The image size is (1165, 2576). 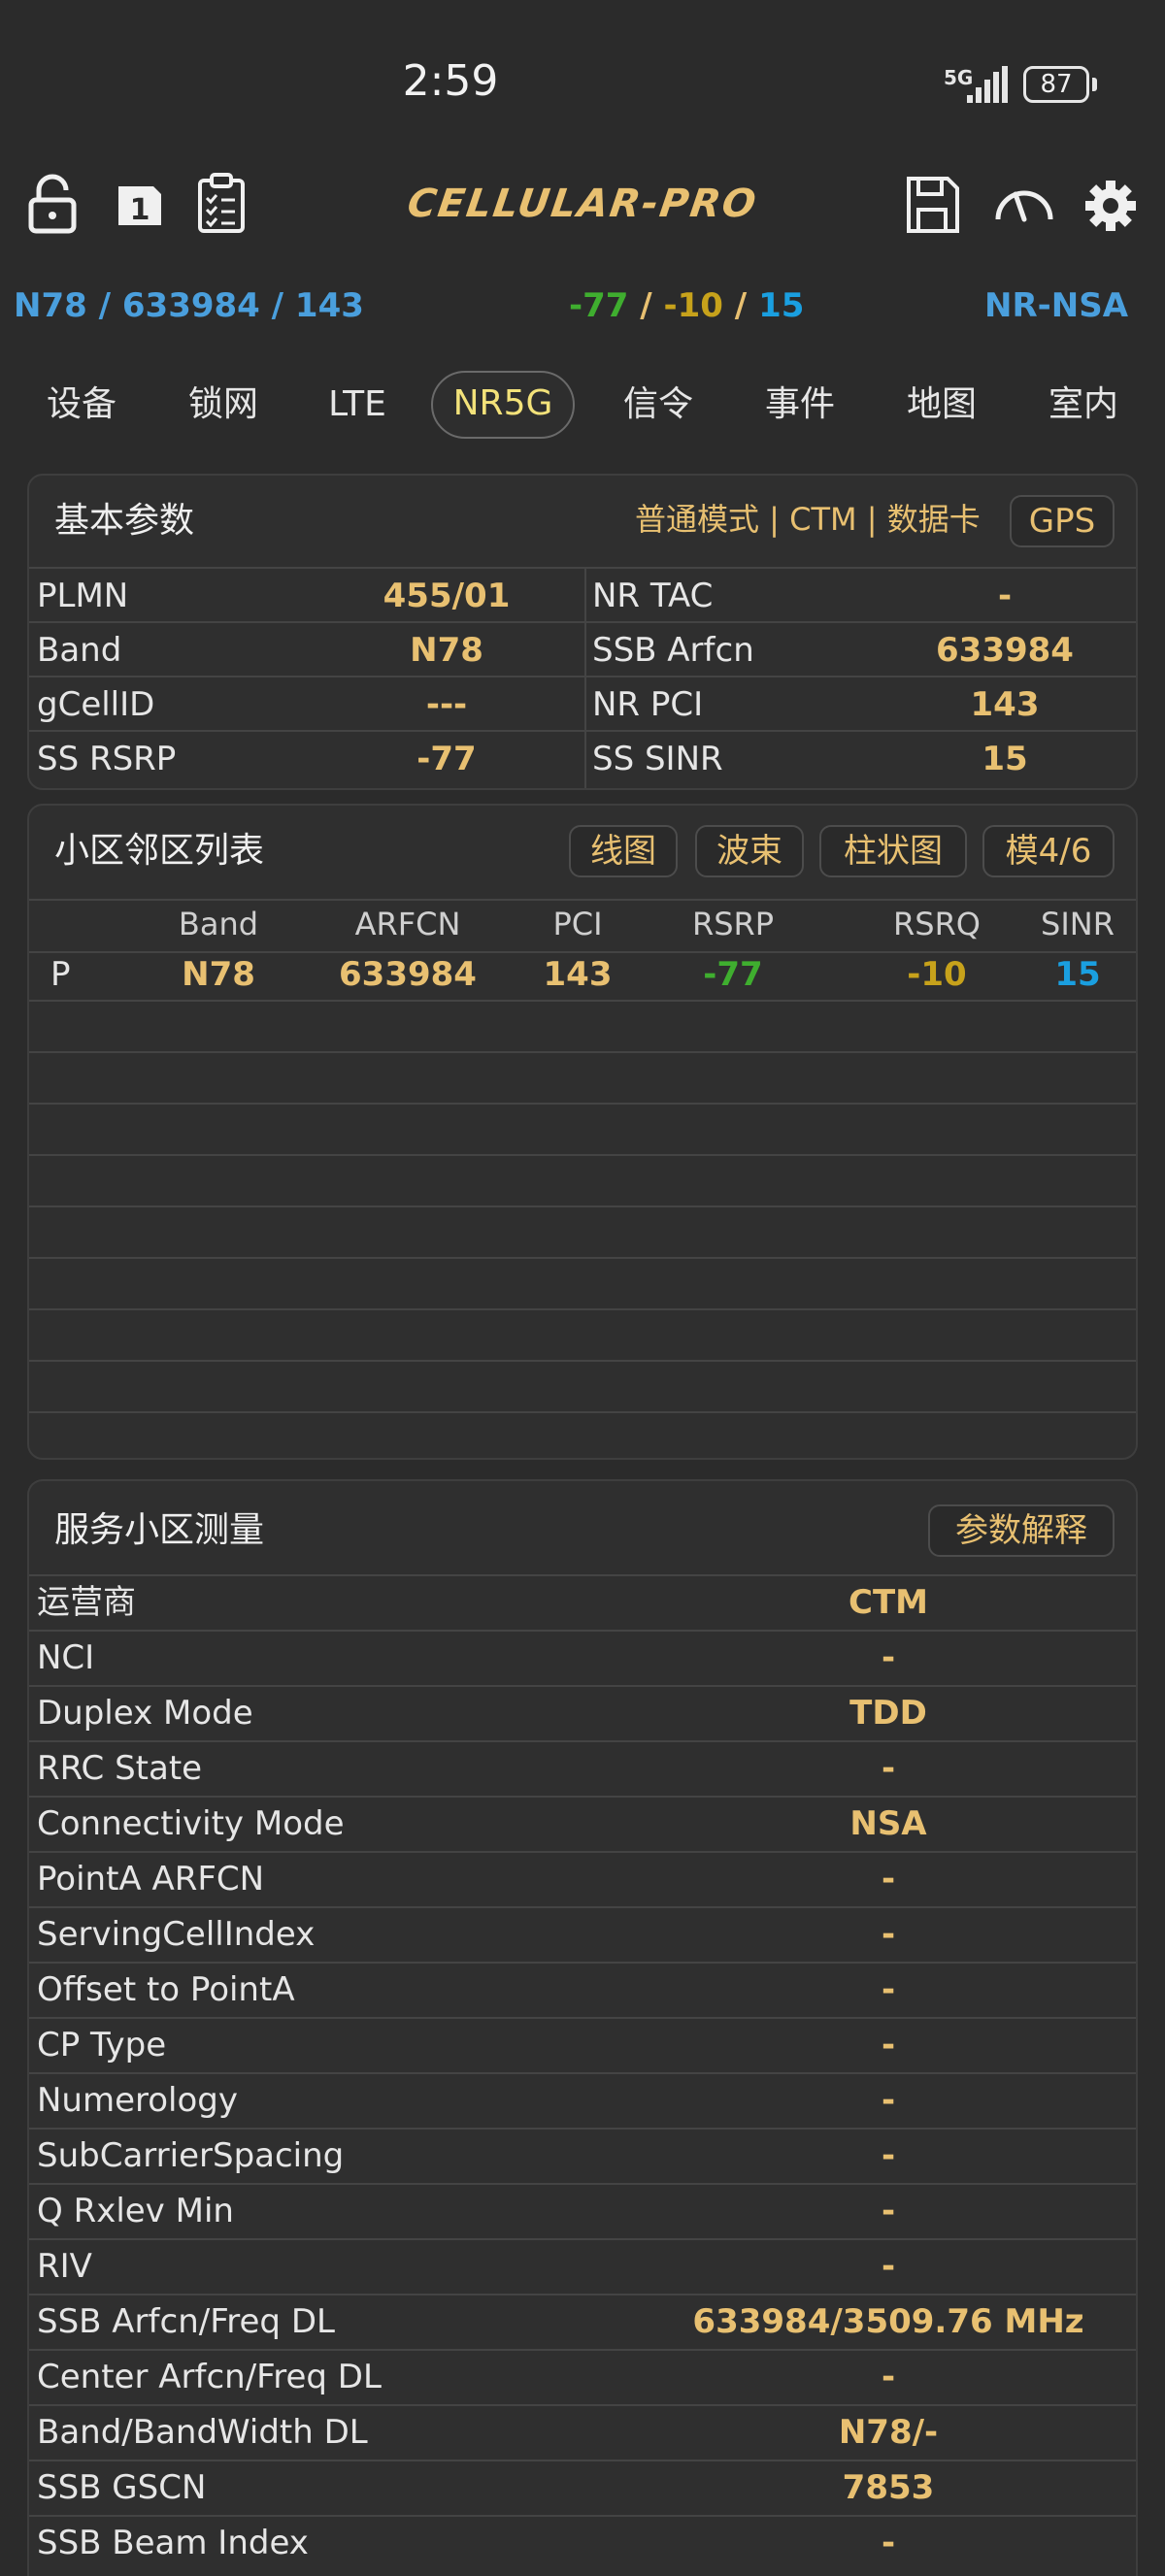 What do you see at coordinates (159, 1530) in the screenshot?
I see `serving-cell-title: 服务小区测量` at bounding box center [159, 1530].